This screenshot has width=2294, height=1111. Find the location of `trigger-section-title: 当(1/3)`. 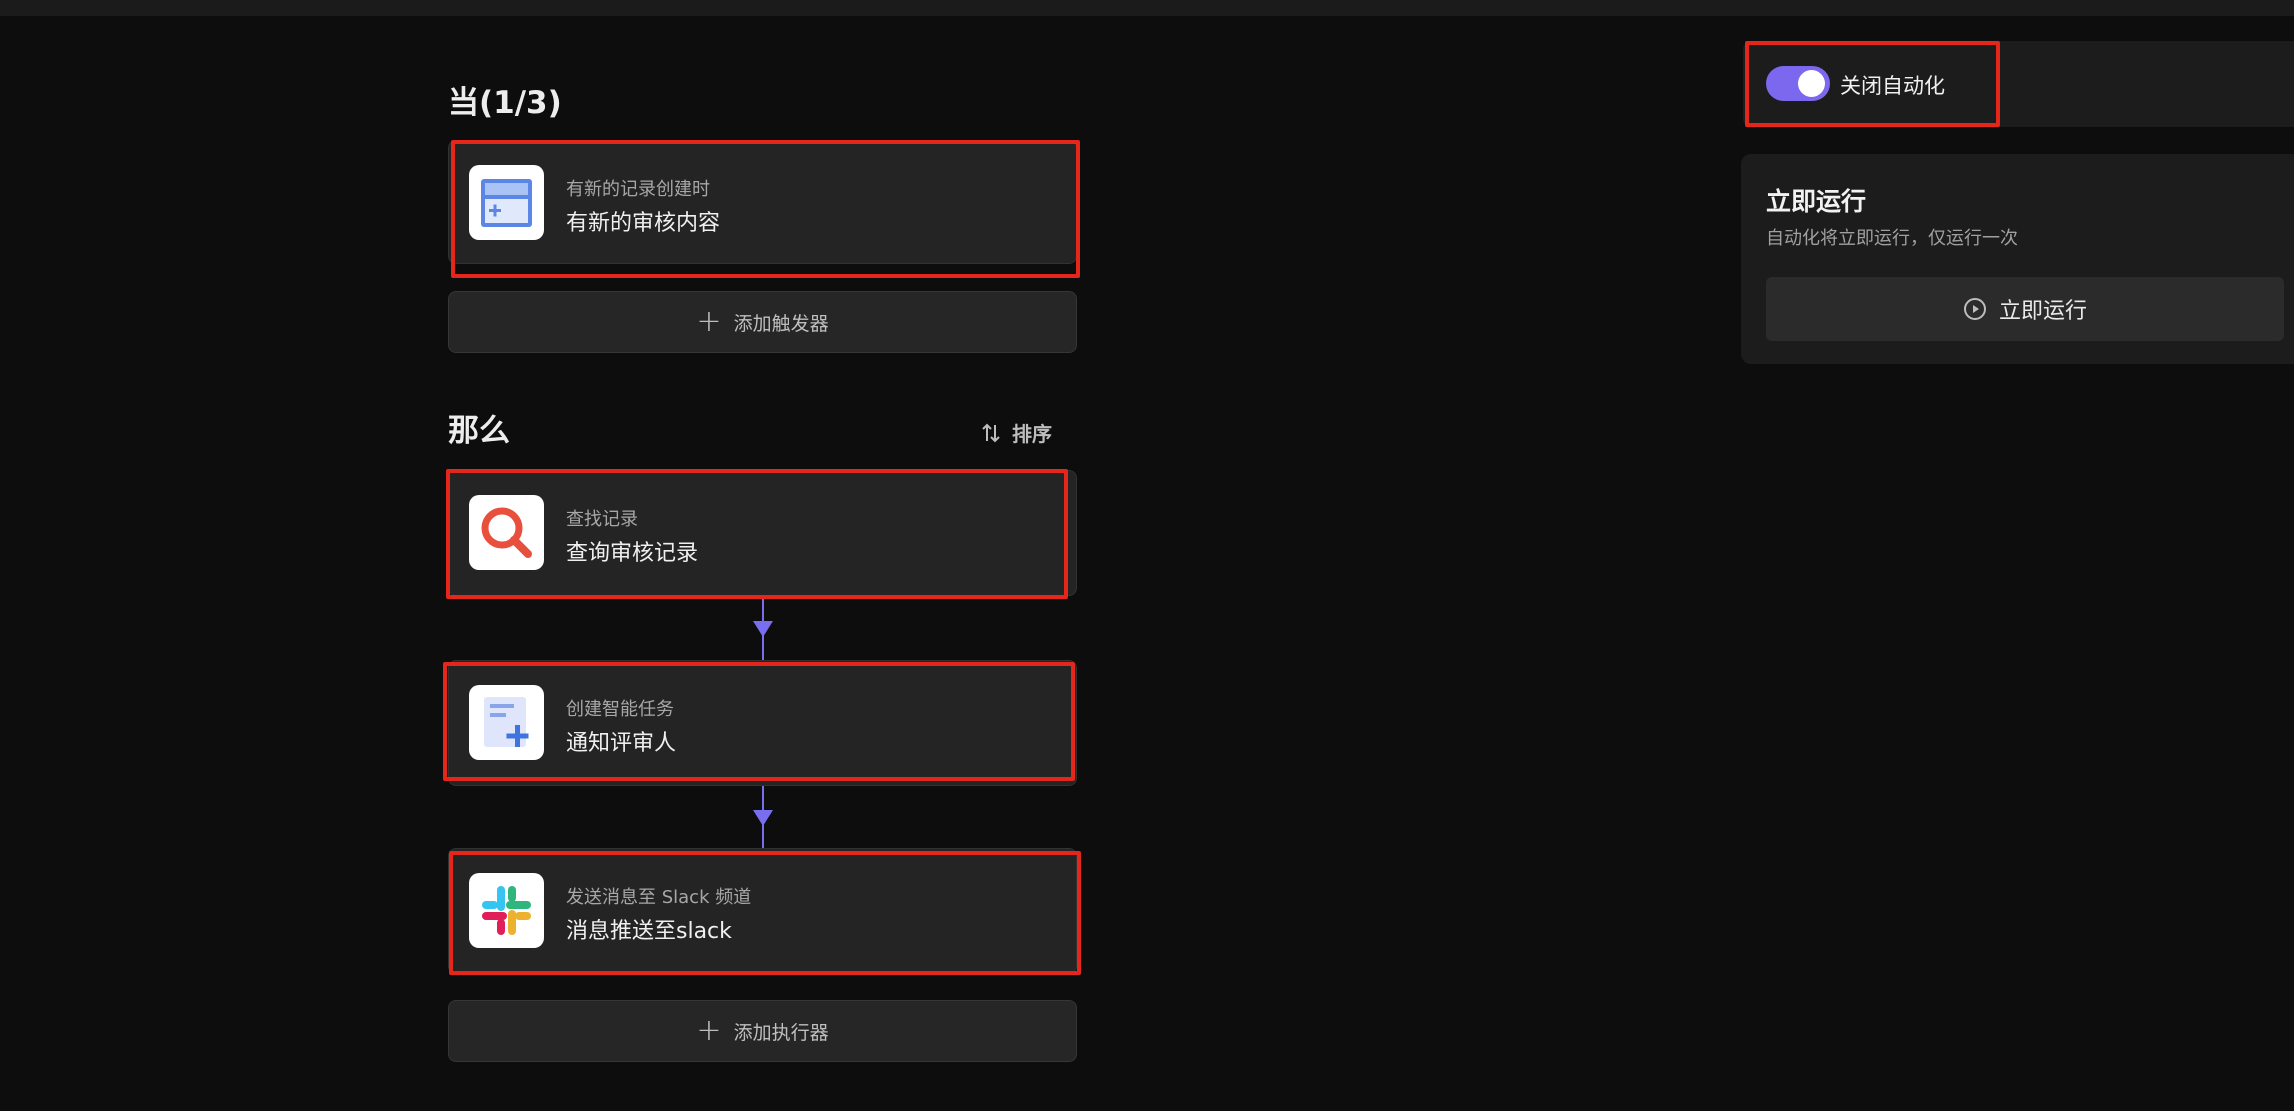

trigger-section-title: 当(1/3) is located at coordinates (505, 103).